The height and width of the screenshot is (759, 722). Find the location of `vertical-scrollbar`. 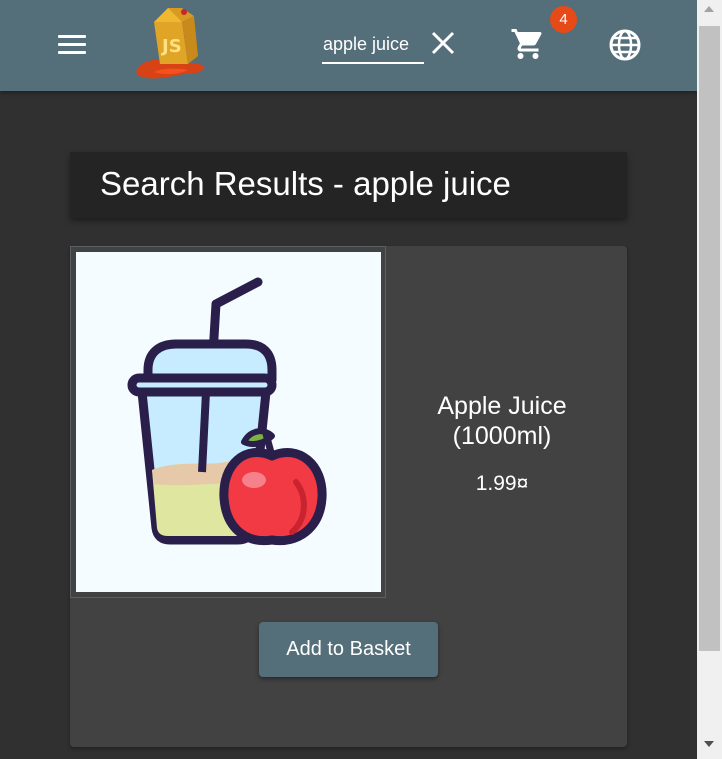

vertical-scrollbar is located at coordinates (709, 379).